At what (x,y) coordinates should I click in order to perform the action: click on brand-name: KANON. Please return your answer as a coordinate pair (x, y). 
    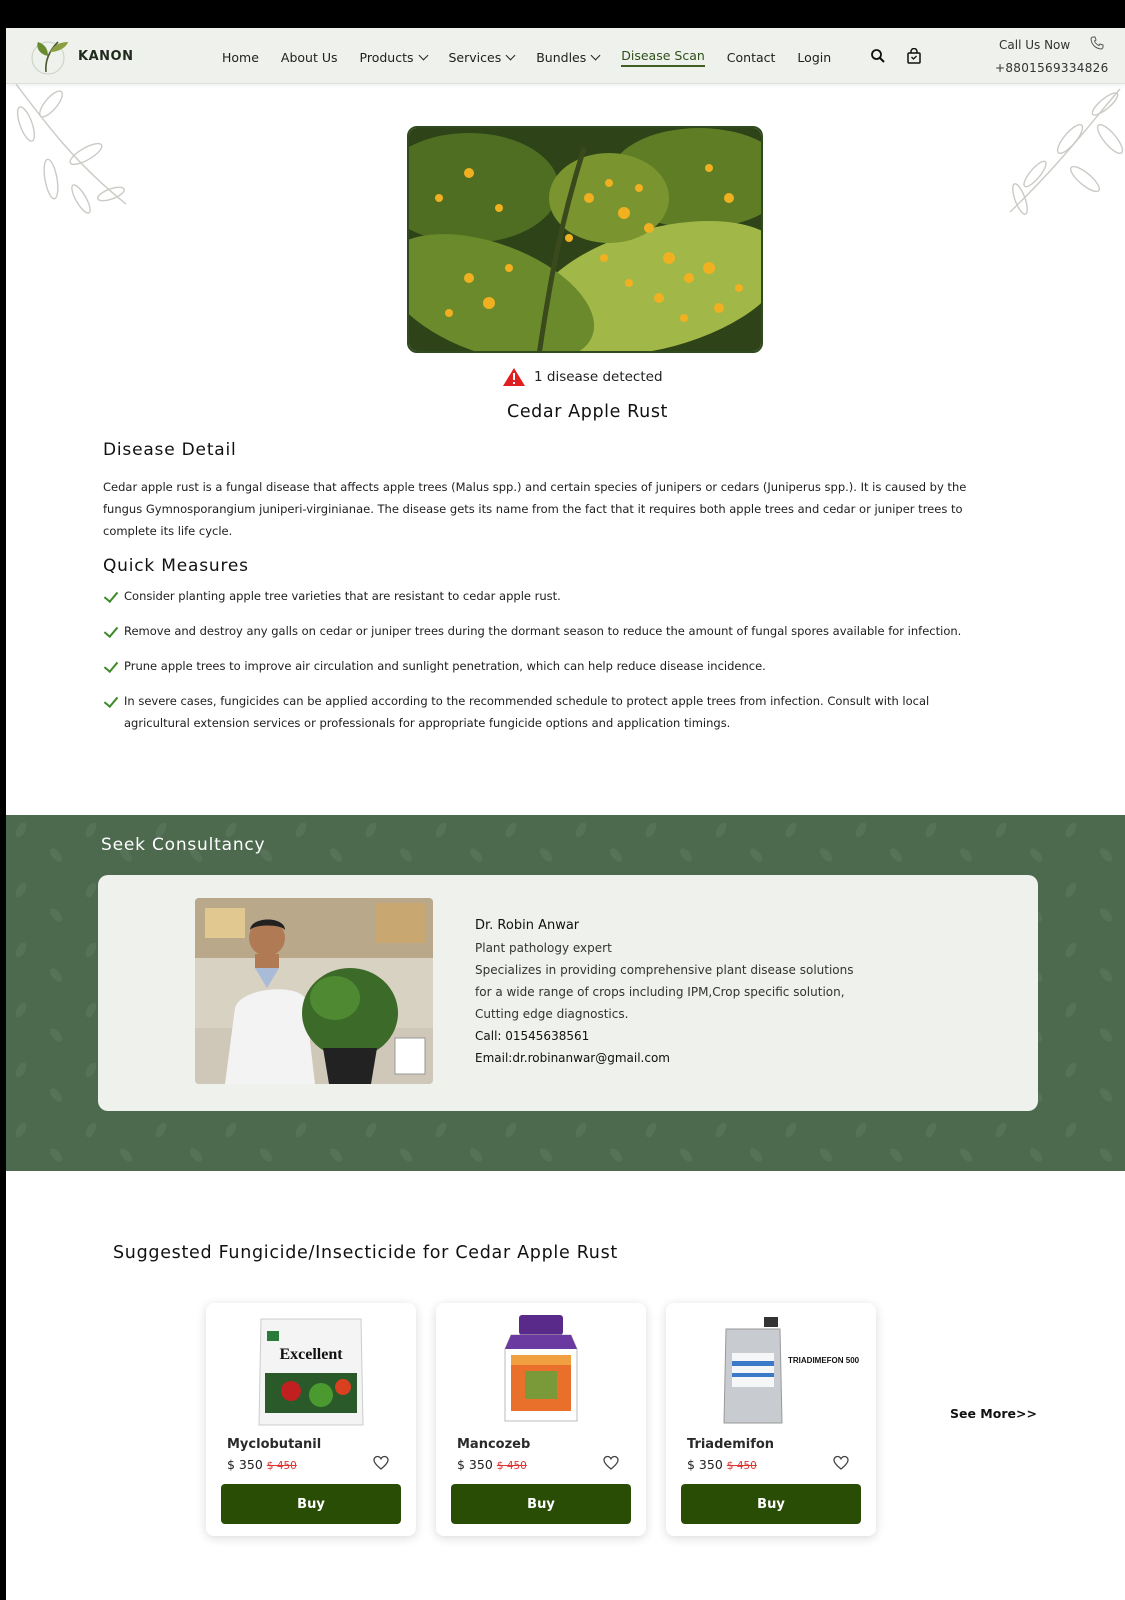
    Looking at the image, I should click on (105, 56).